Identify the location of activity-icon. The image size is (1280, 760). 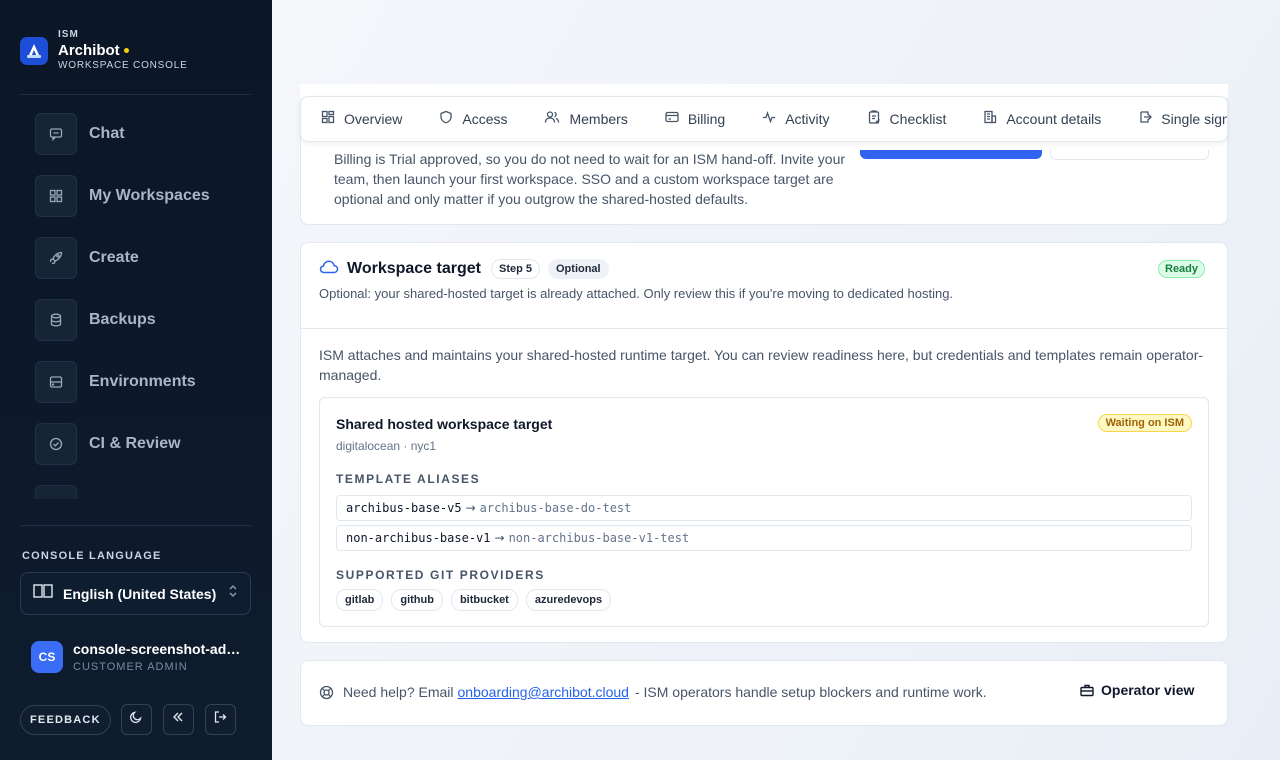
(773, 119).